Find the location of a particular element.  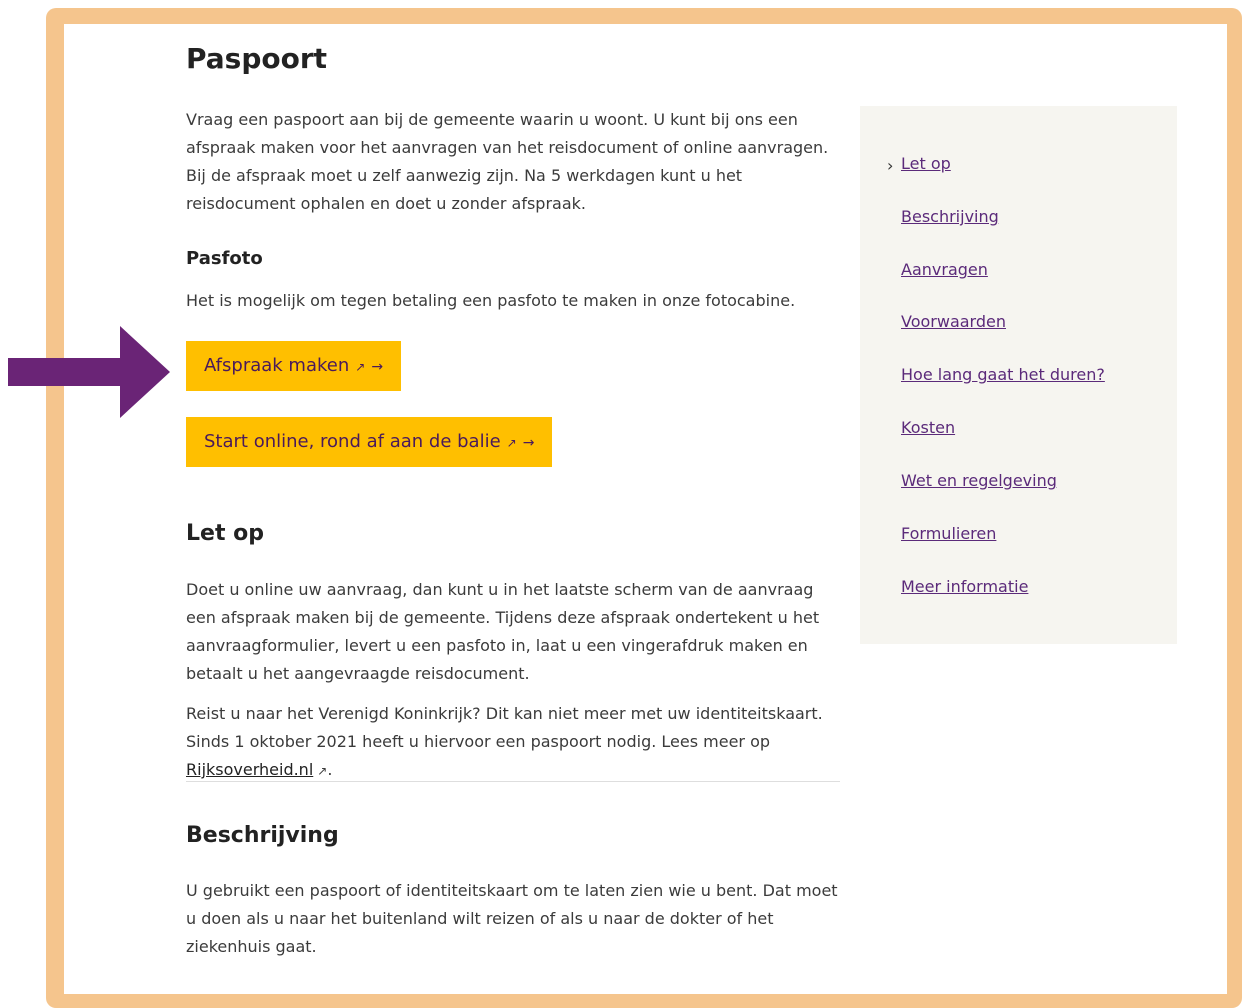

rijksoverheid-link: Rijksoverheid.nl is located at coordinates (249, 769).